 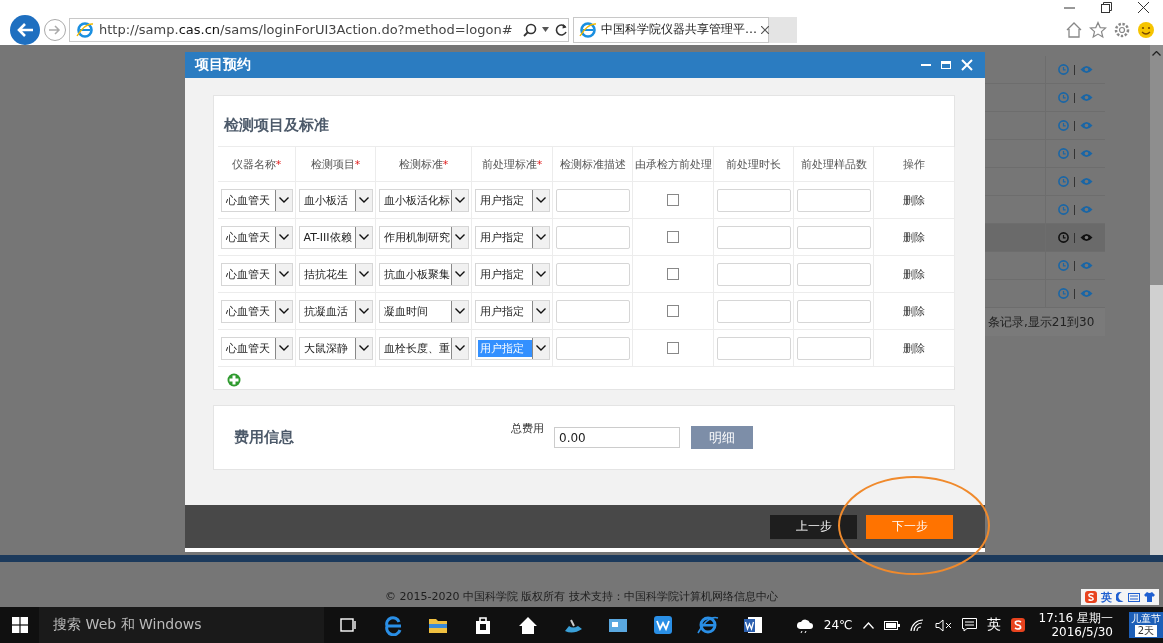 What do you see at coordinates (527, 428) in the screenshot?
I see `field-label: 总费用` at bounding box center [527, 428].